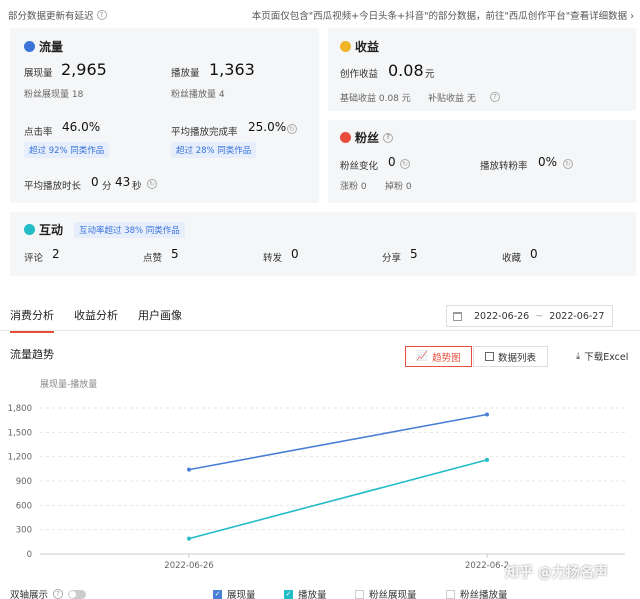 This screenshot has width=640, height=599. What do you see at coordinates (77, 594) in the screenshot?
I see `dual-axis-toggle` at bounding box center [77, 594].